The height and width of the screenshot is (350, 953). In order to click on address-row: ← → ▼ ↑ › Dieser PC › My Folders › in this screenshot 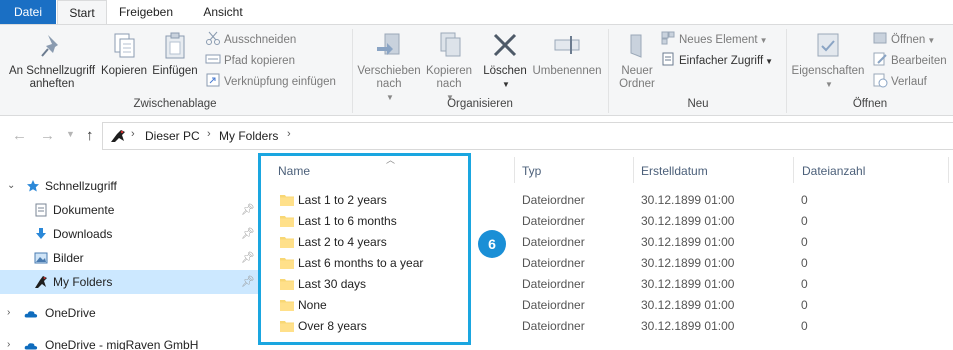, I will do `click(476, 136)`.